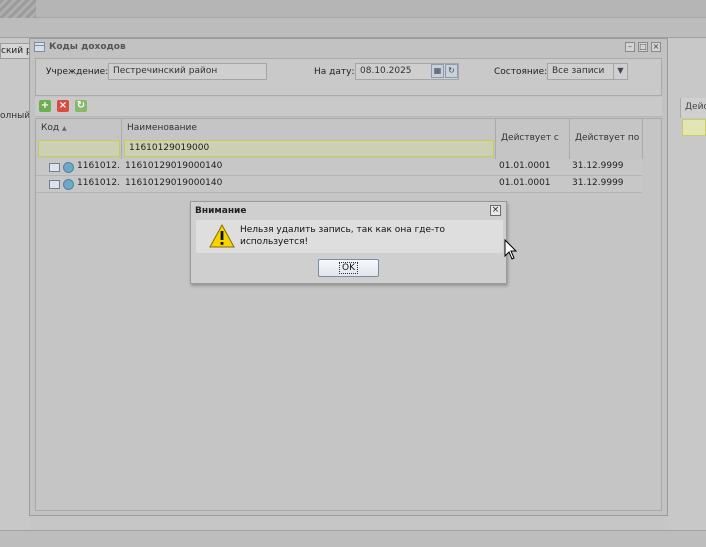 This screenshot has width=706, height=547. I want to click on ok-button: OK, so click(348, 268).